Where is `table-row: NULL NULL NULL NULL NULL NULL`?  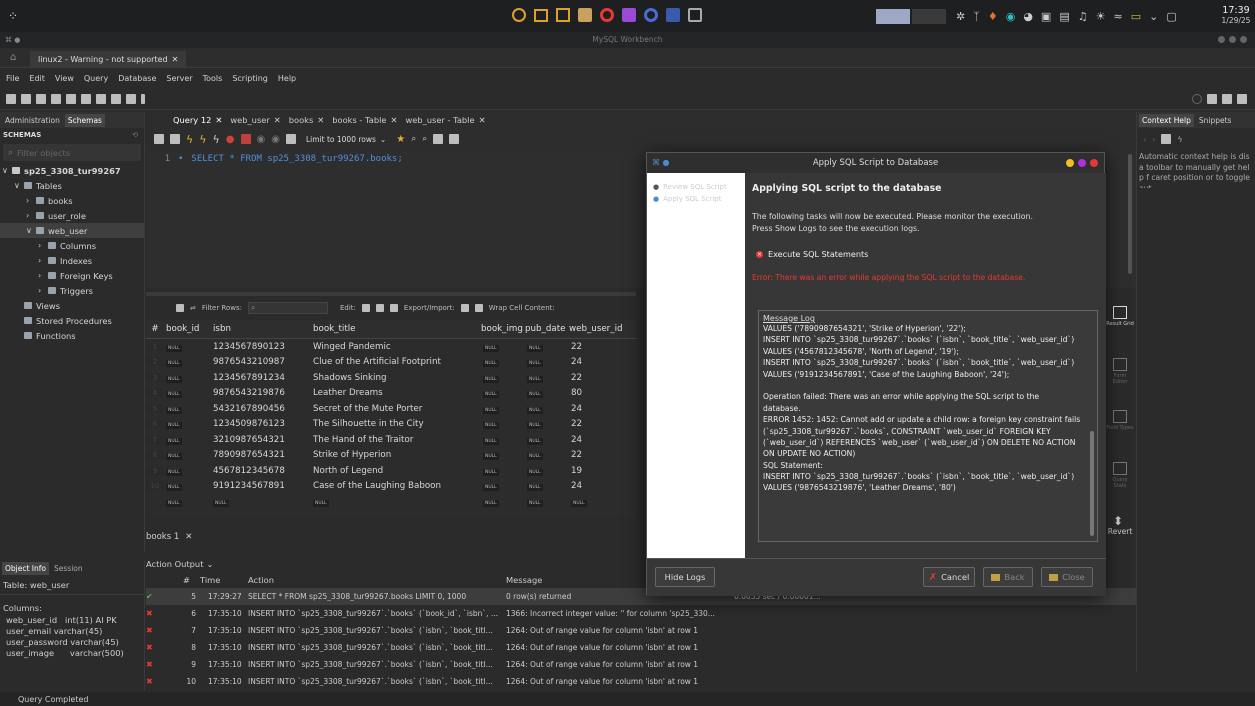 table-row: NULL NULL NULL NULL NULL NULL is located at coordinates (391, 502).